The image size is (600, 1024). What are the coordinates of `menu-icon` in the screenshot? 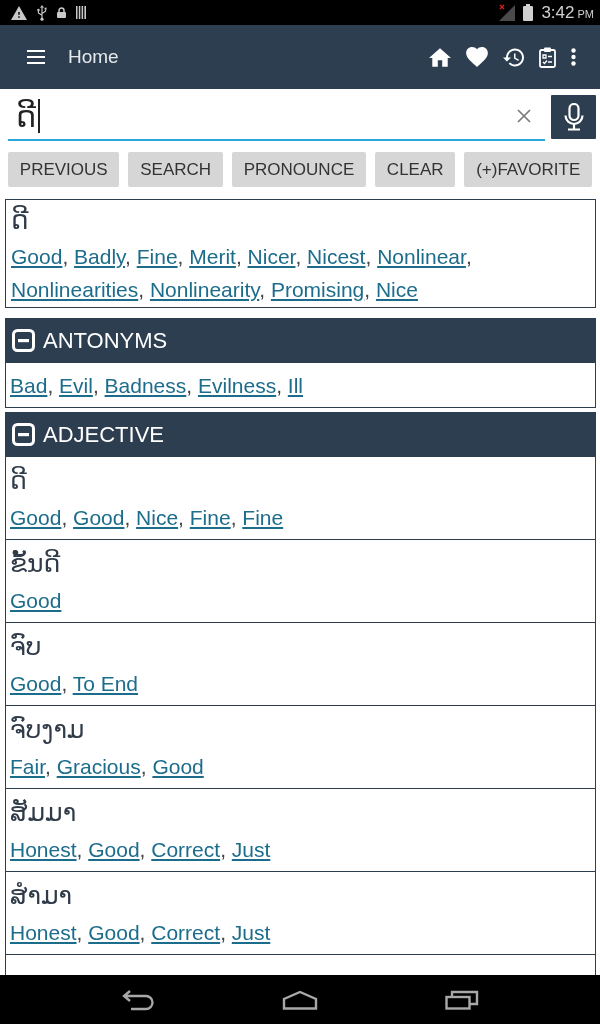 It's located at (36, 57).